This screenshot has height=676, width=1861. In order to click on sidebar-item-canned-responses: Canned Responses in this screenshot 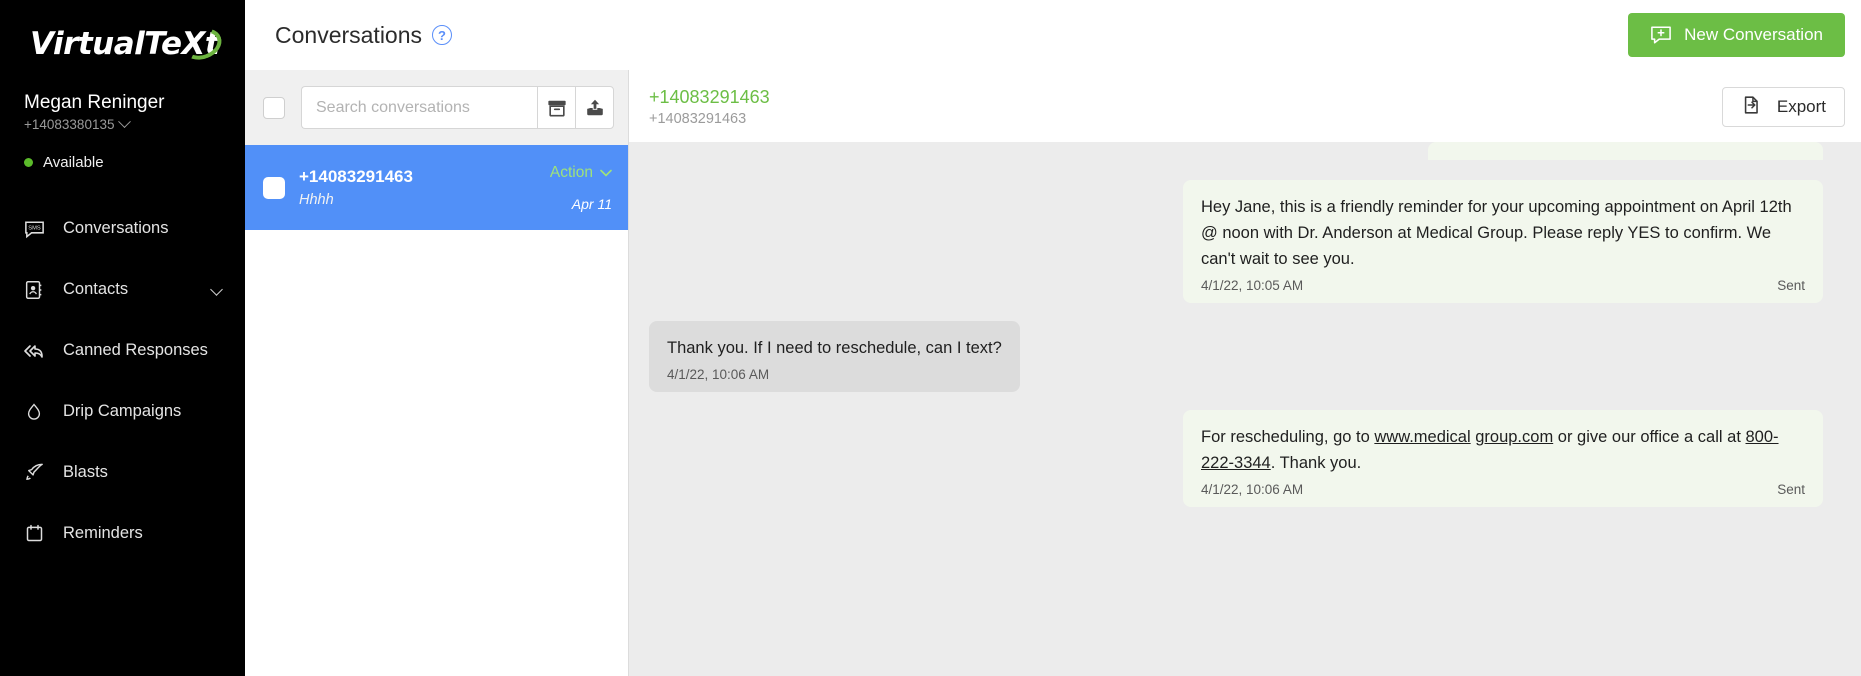, I will do `click(122, 350)`.